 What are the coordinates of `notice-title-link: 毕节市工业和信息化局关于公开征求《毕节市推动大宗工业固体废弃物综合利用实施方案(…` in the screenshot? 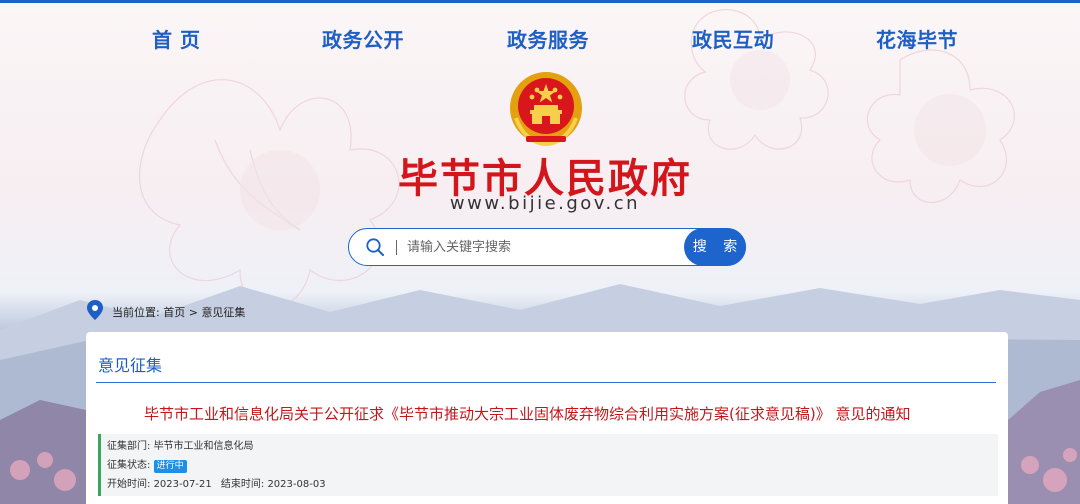 It's located at (554, 413).